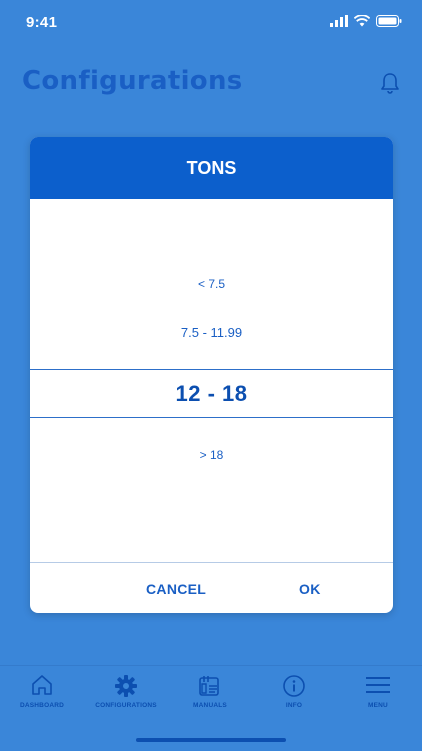 This screenshot has width=422, height=751. What do you see at coordinates (211, 332) in the screenshot?
I see `picker-option: 7.5 - 11.99` at bounding box center [211, 332].